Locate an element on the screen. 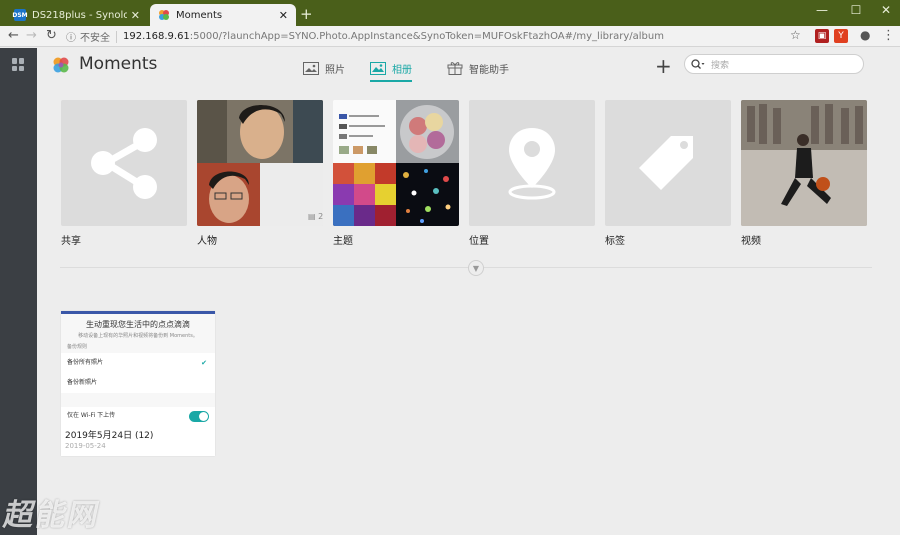 Image resolution: width=900 pixels, height=535 pixels. menu-icon: ⋮ is located at coordinates (888, 35).